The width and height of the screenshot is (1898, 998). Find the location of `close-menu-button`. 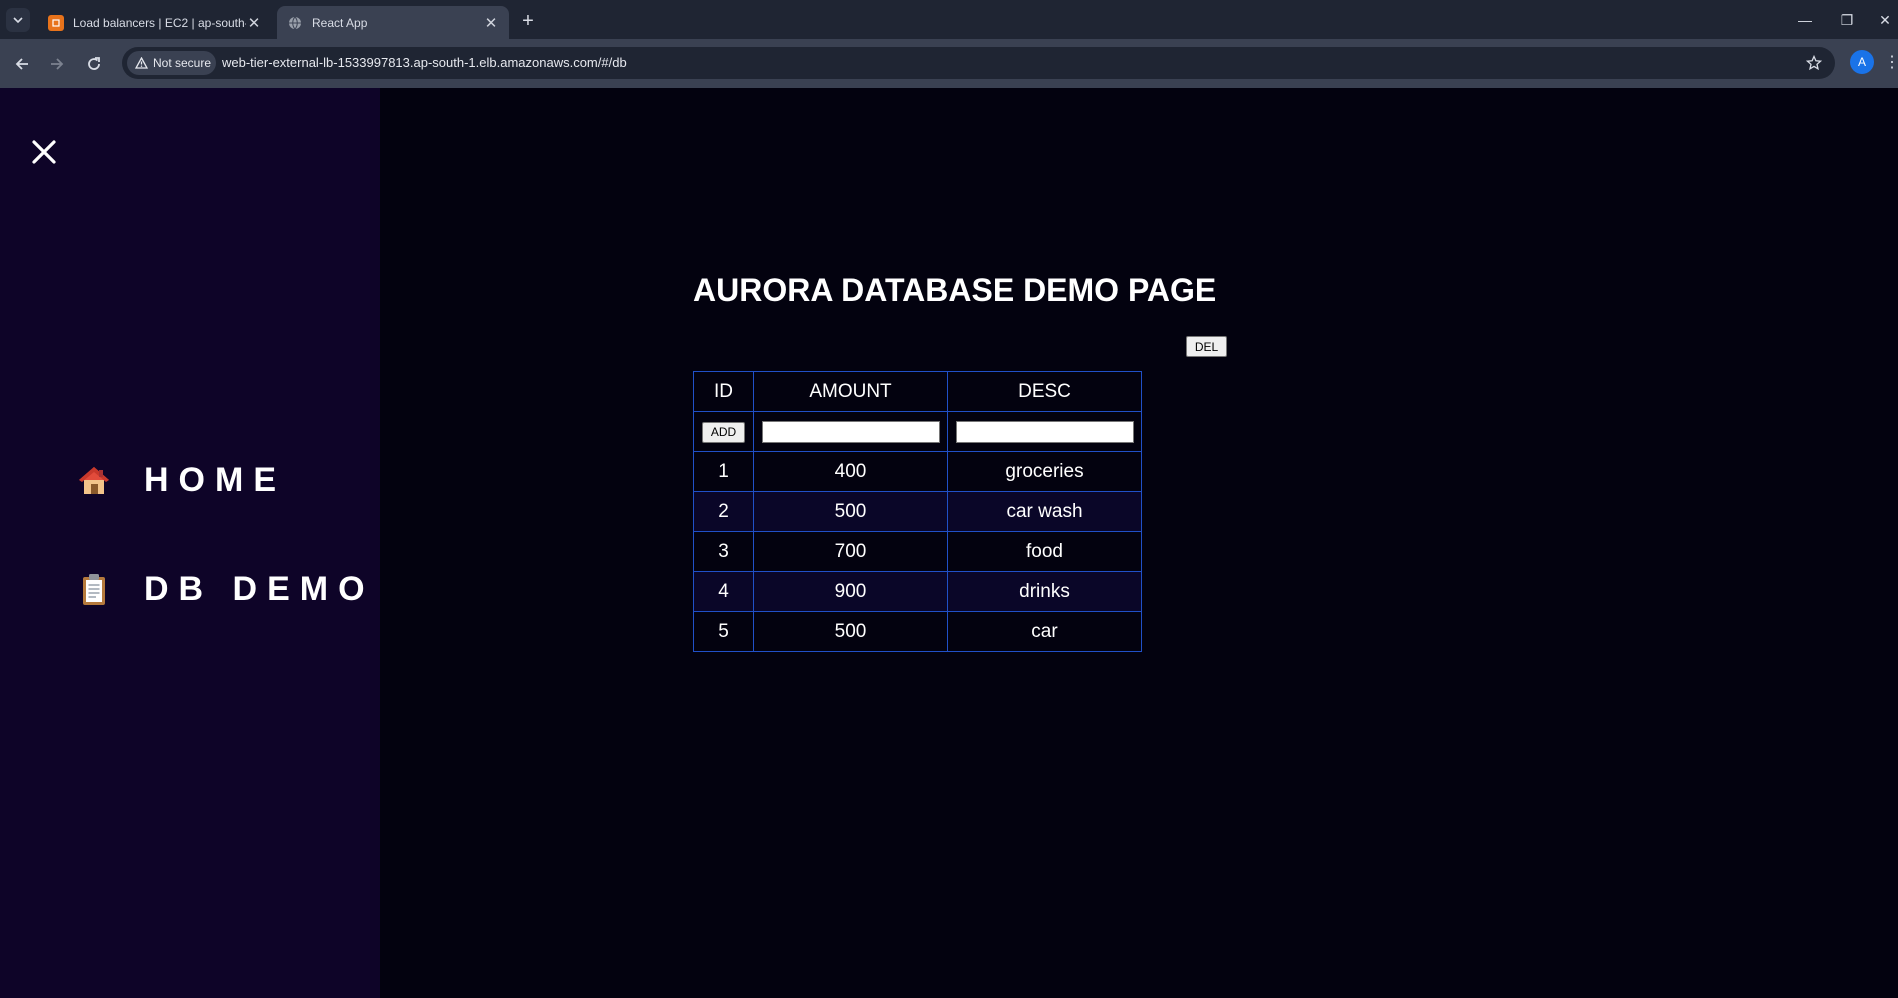

close-menu-button is located at coordinates (44, 152).